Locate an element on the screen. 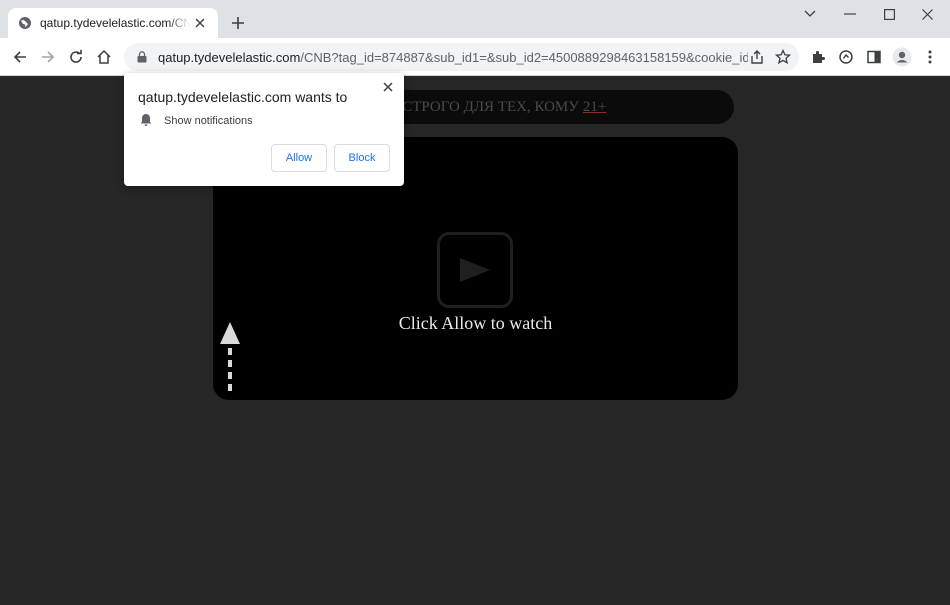  profile-icon is located at coordinates (902, 57).